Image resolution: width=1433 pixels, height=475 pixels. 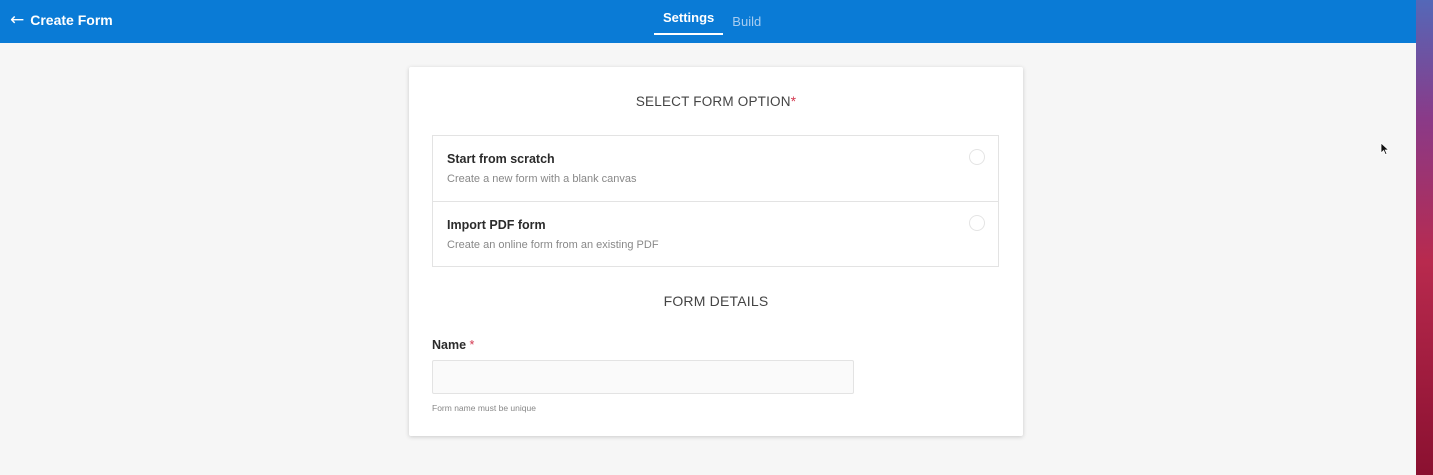 What do you see at coordinates (977, 223) in the screenshot?
I see `radio-import-pdf-form` at bounding box center [977, 223].